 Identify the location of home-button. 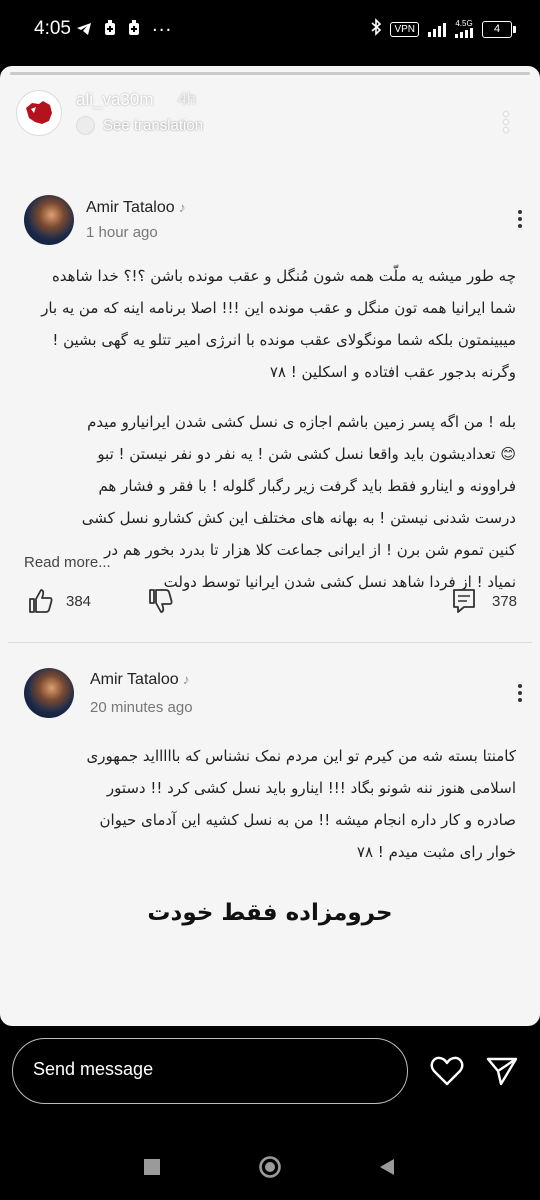
(270, 1169).